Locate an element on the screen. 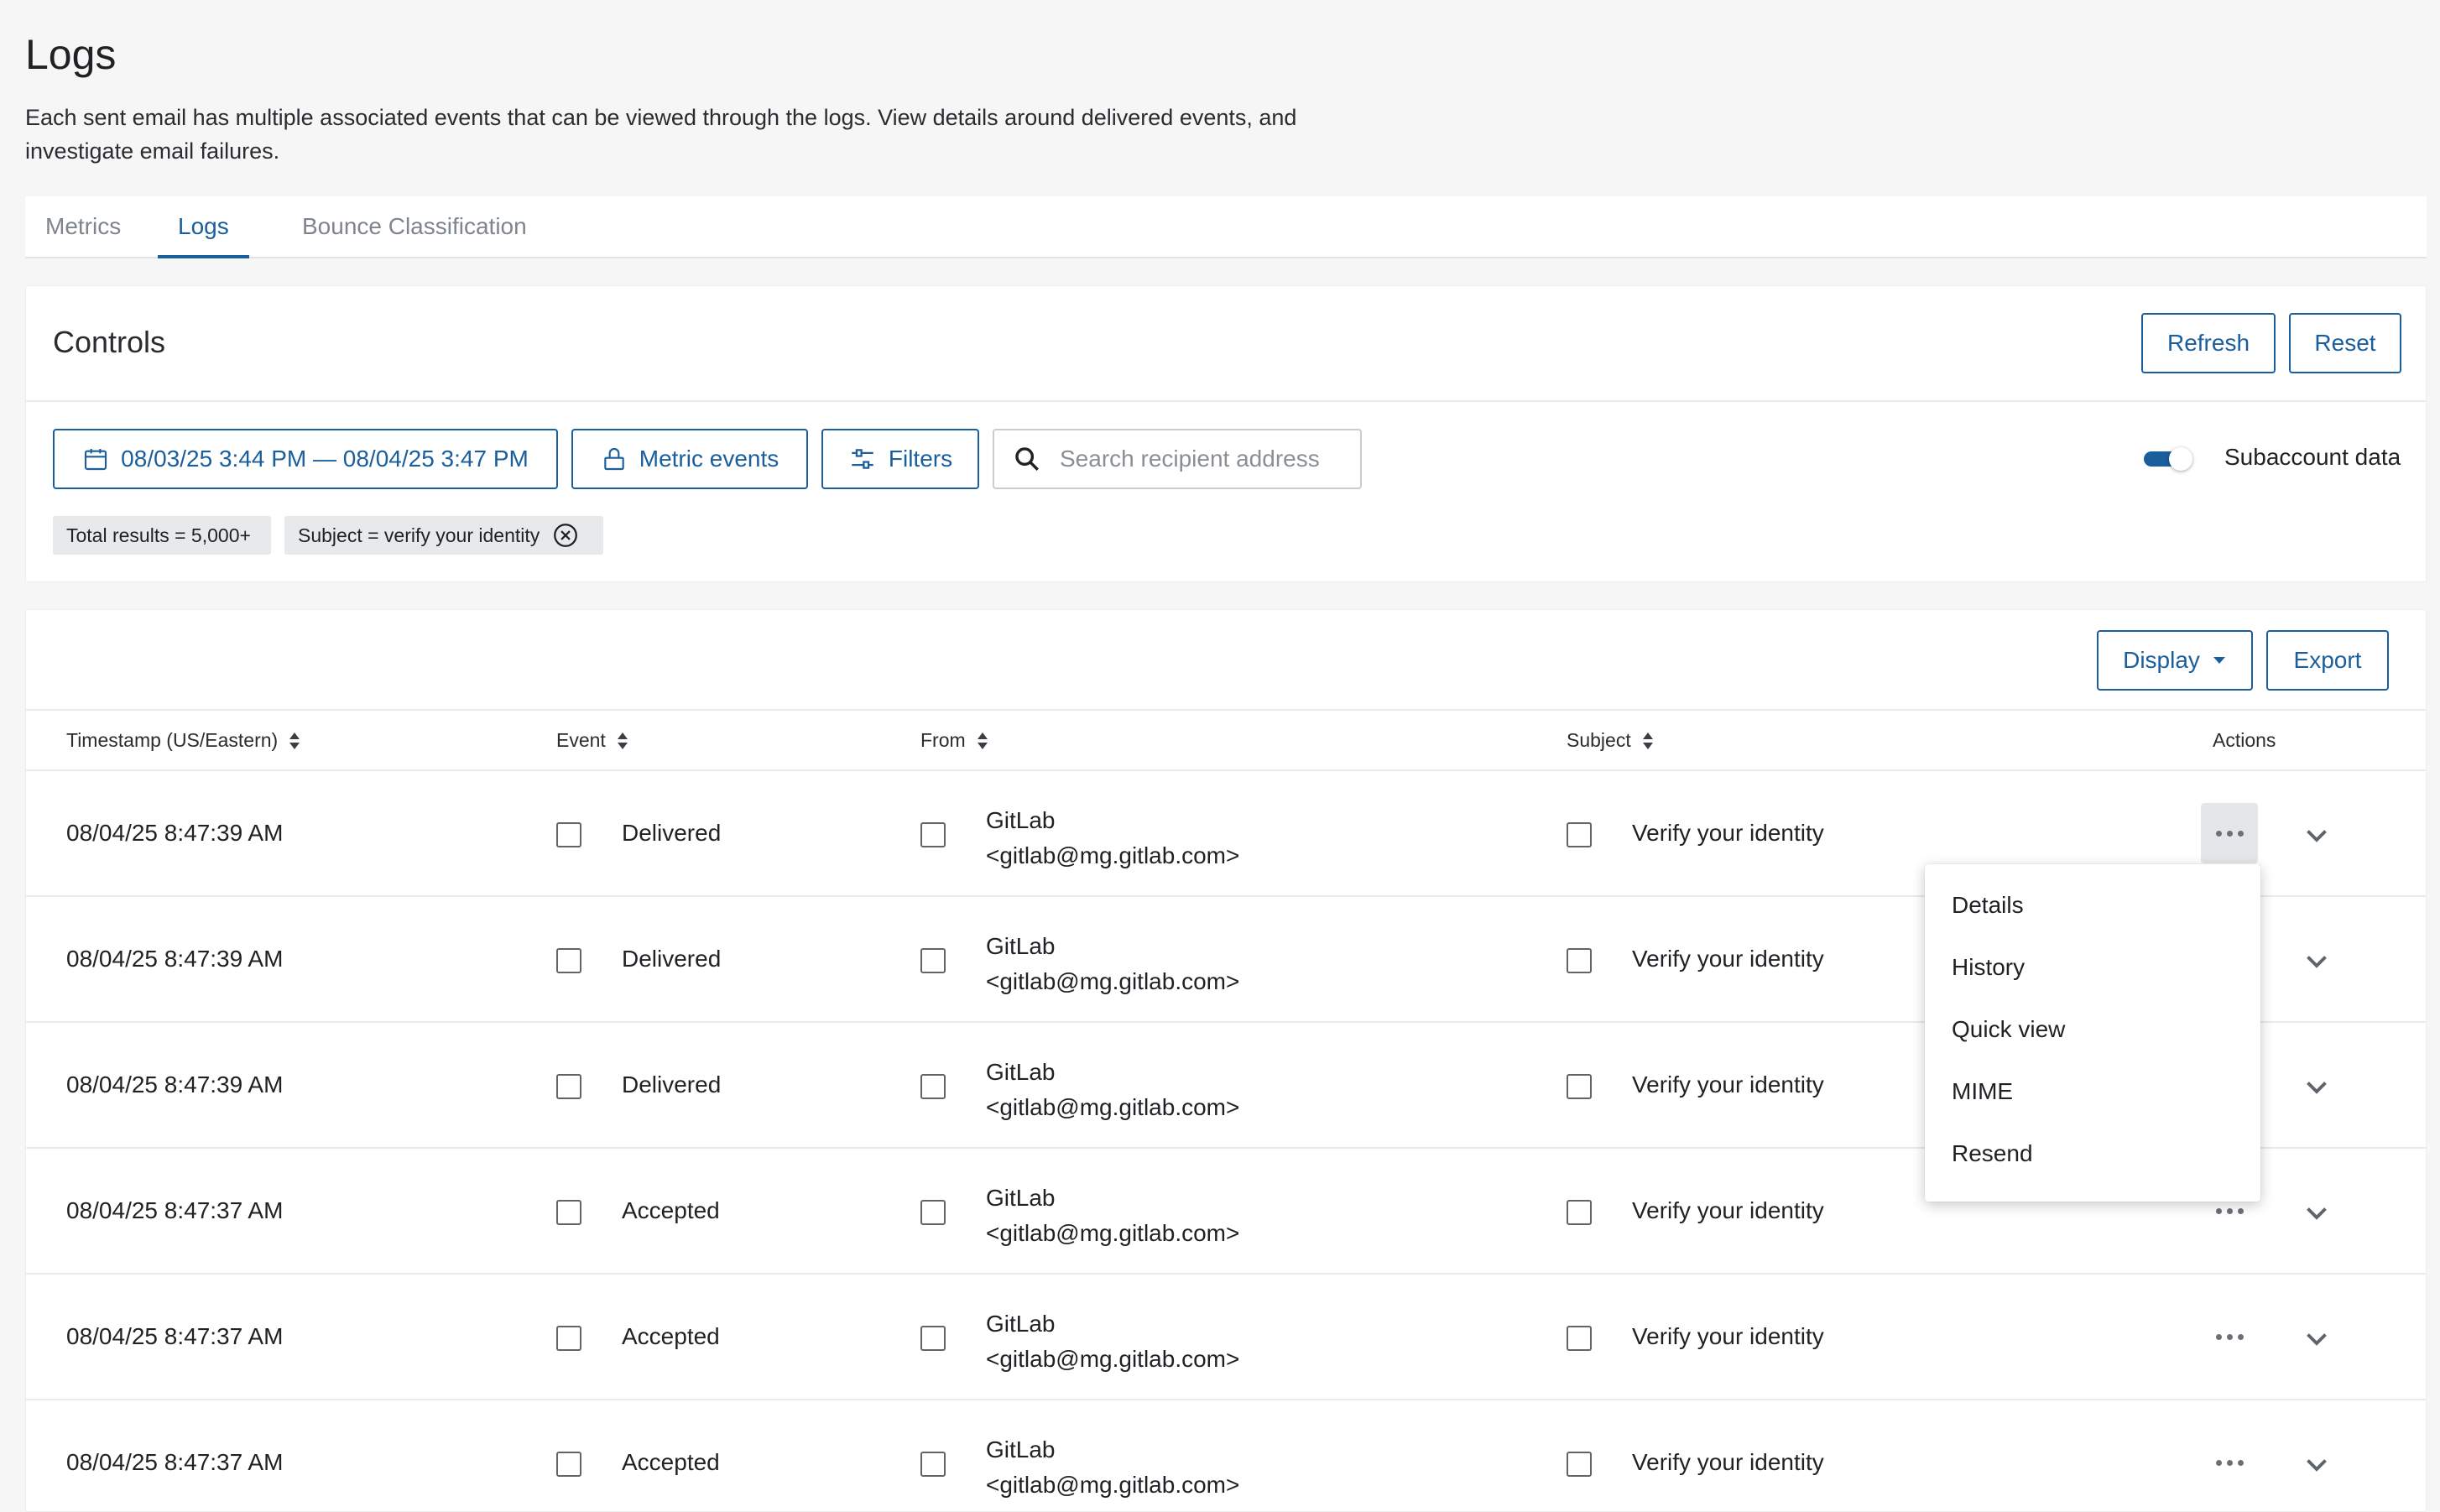 This screenshot has height=1512, width=2440. date-range-picker: 08/03/25 3:44 PM — 08/04/25 3:47 PM is located at coordinates (306, 459).